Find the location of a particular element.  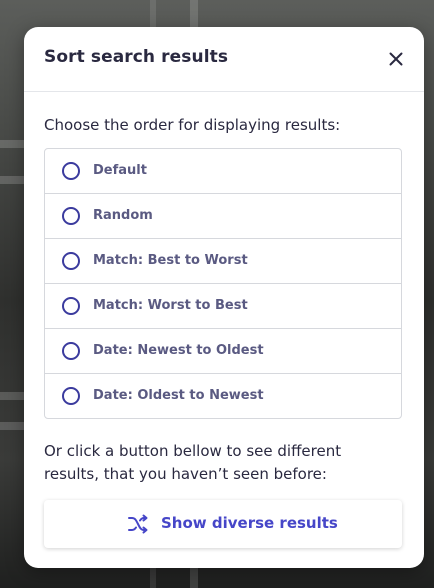

sort-option-match-worst-best: Match: Worst to Best is located at coordinates (223, 306).